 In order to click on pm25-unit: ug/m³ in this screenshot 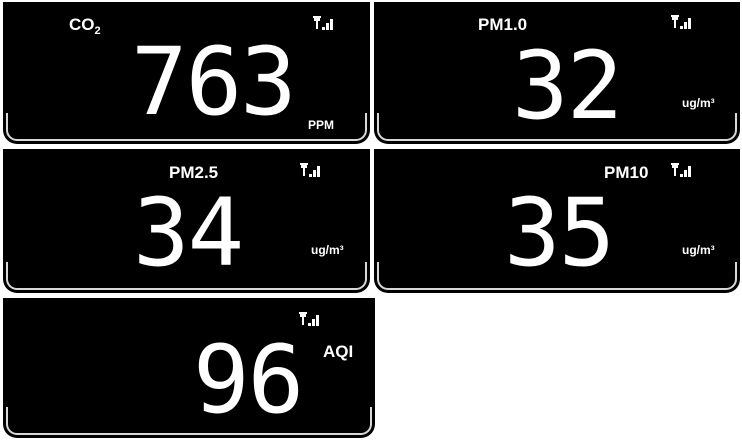, I will do `click(327, 250)`.